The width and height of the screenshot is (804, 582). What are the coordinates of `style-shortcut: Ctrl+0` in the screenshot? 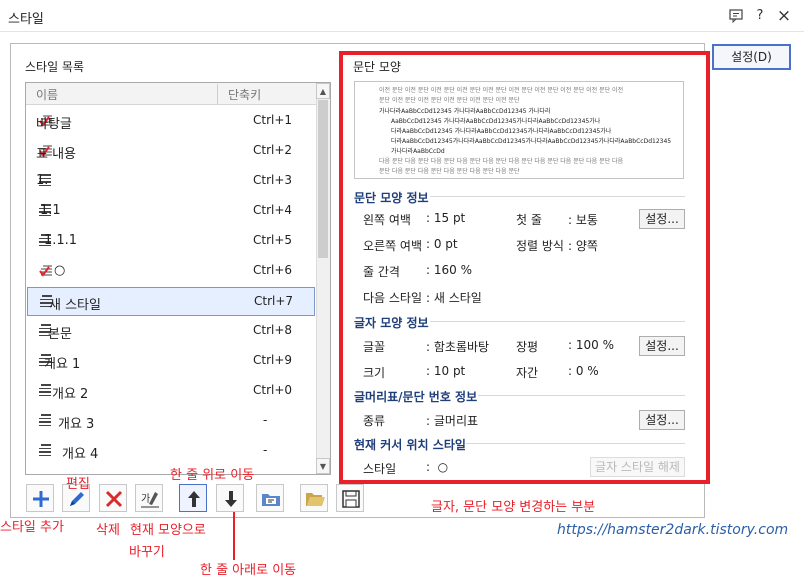 It's located at (273, 390).